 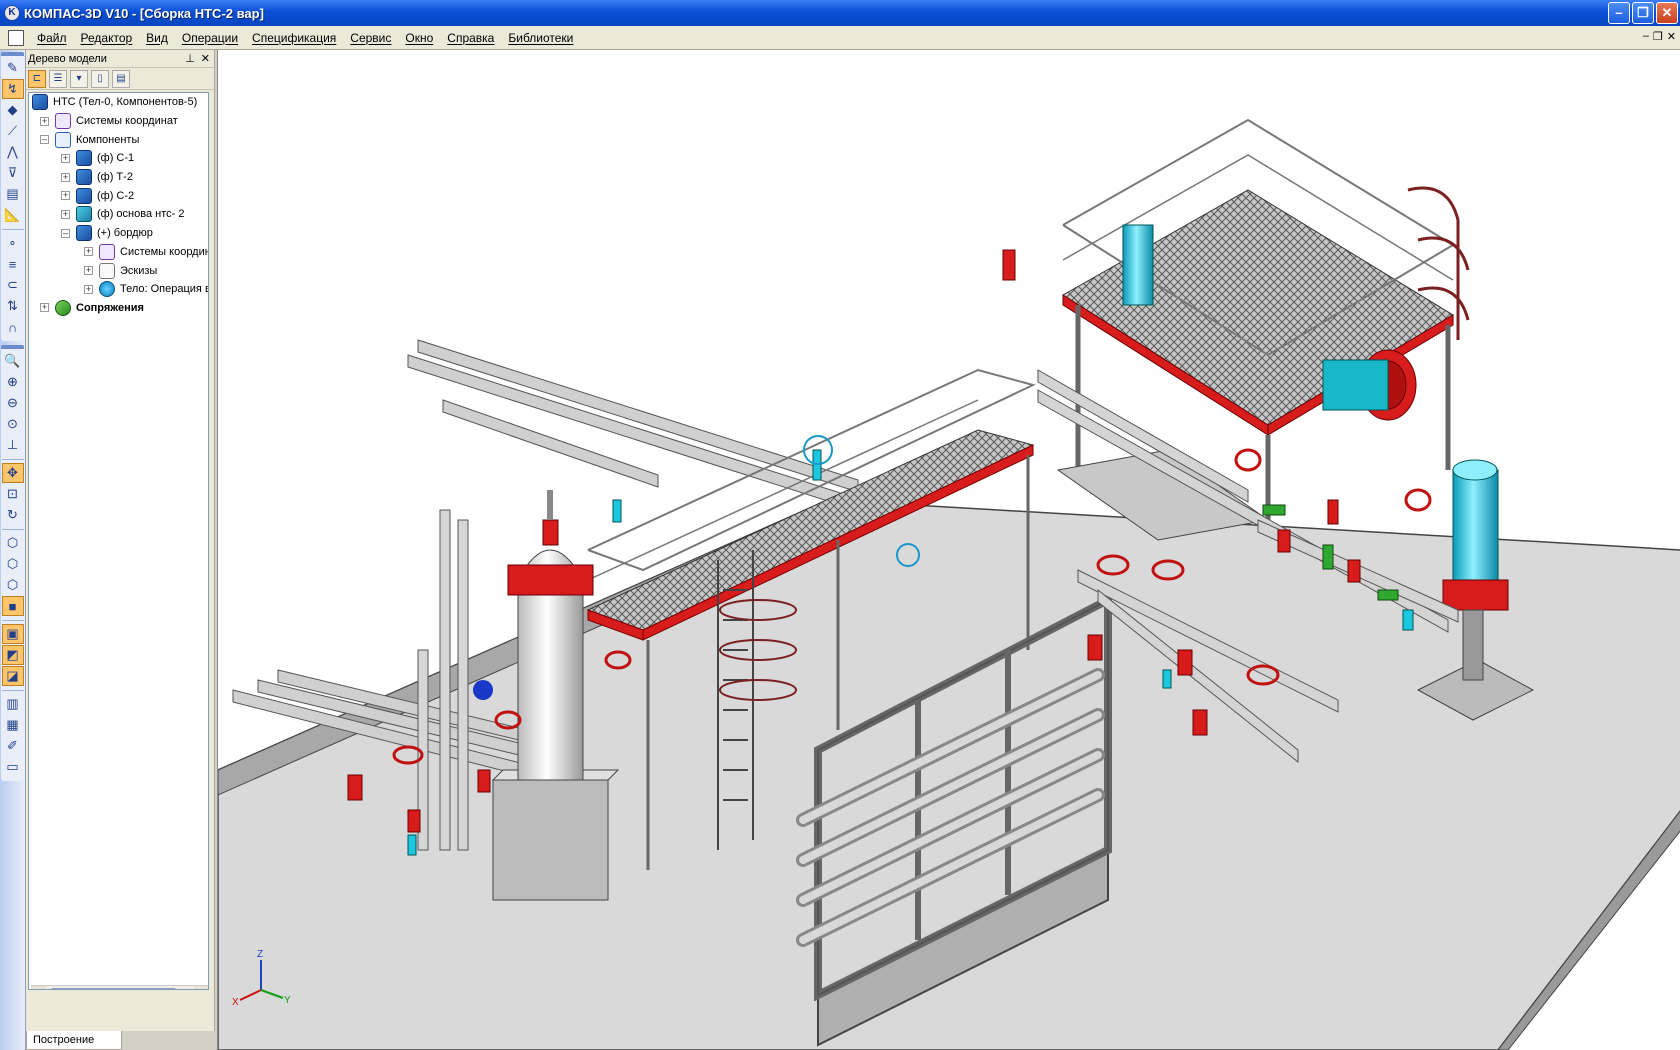 I want to click on edit-parts-icon: ✎, so click(x=13, y=68).